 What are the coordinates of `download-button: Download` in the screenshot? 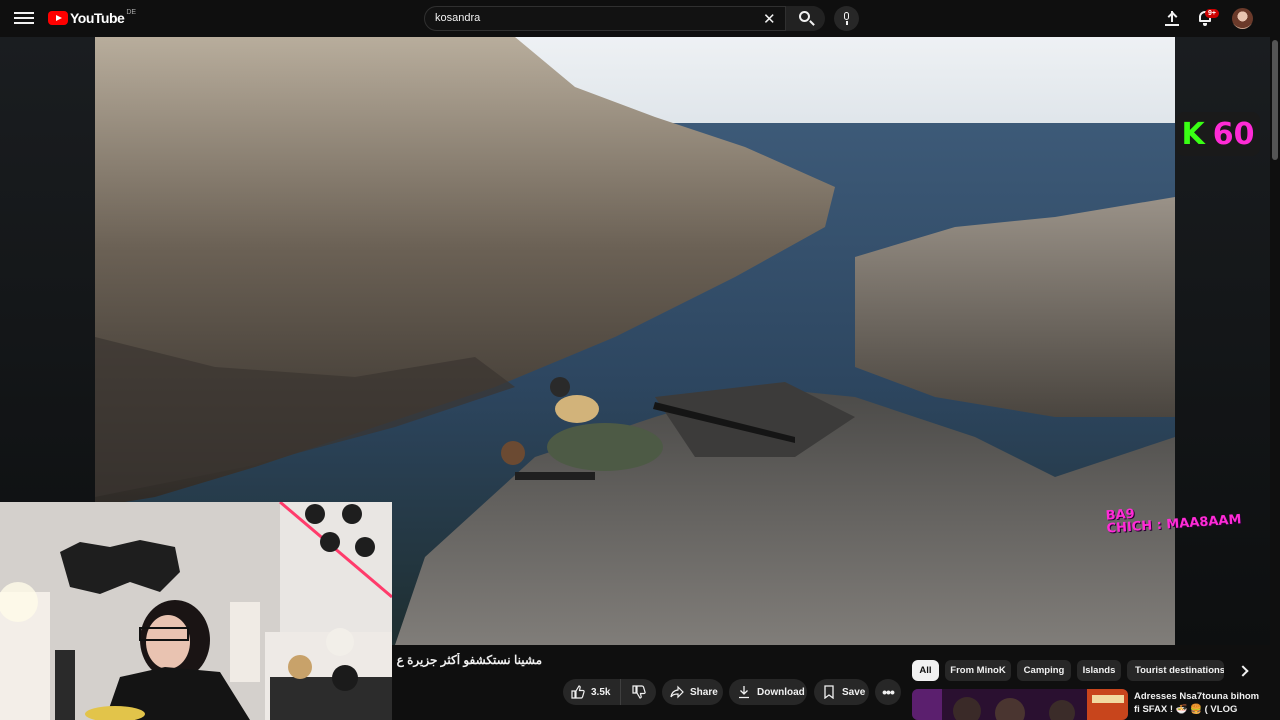 It's located at (768, 692).